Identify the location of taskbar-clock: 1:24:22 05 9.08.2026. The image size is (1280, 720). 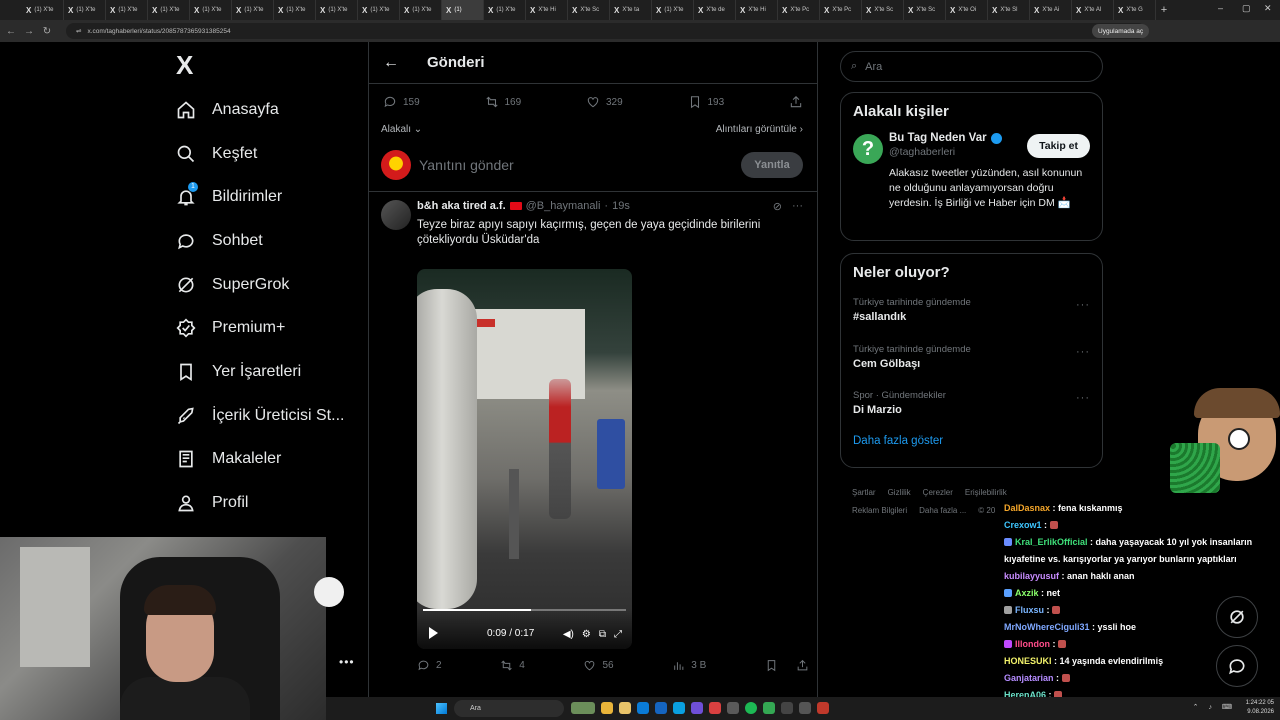
(1260, 708).